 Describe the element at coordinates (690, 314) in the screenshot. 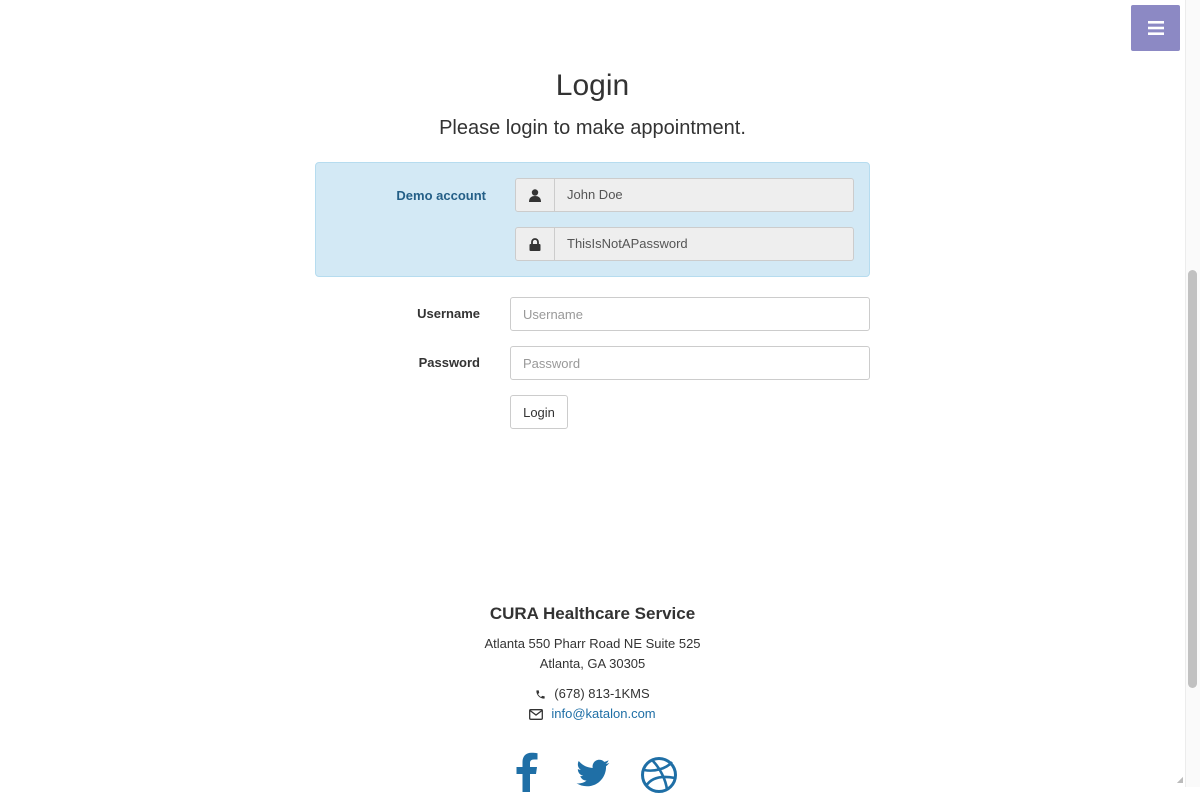

I see `username-input` at that location.